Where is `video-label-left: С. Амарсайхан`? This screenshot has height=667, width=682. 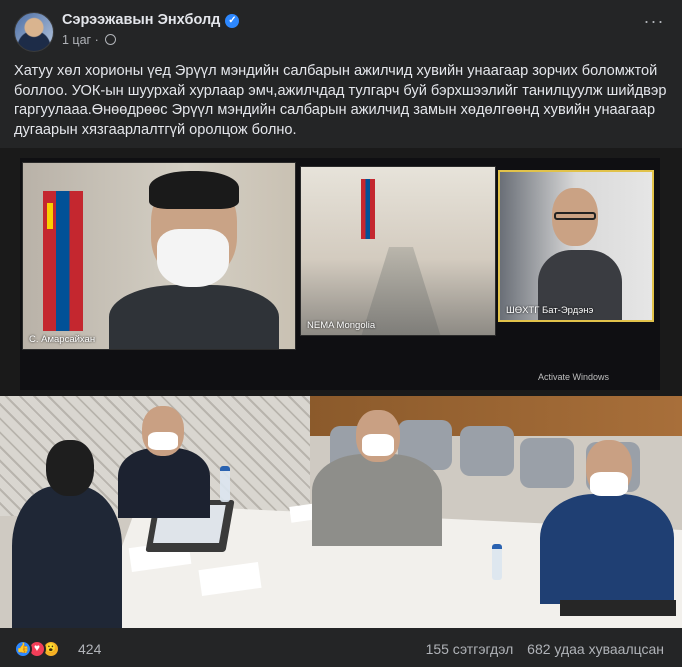
video-label-left: С. Амарсайхан is located at coordinates (62, 339).